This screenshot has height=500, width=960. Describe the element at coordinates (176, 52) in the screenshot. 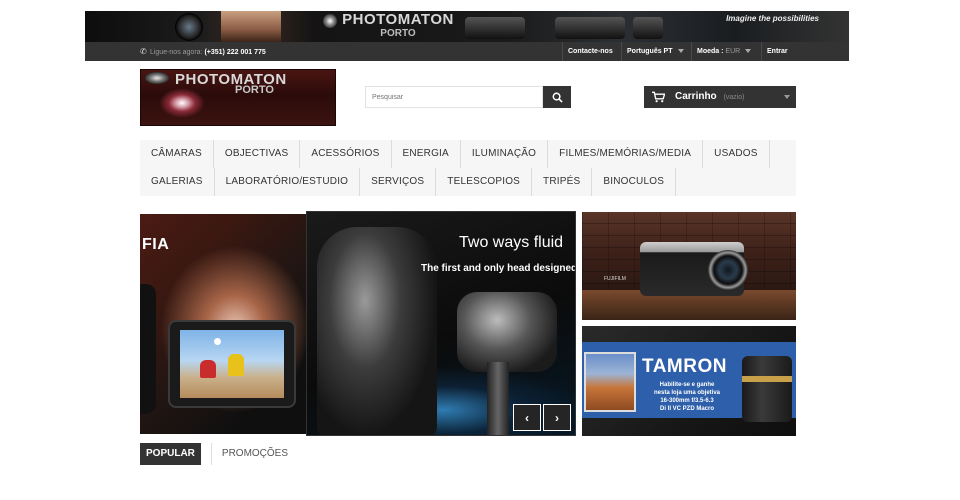

I see `phone-label: Ligue-nos agora:` at that location.